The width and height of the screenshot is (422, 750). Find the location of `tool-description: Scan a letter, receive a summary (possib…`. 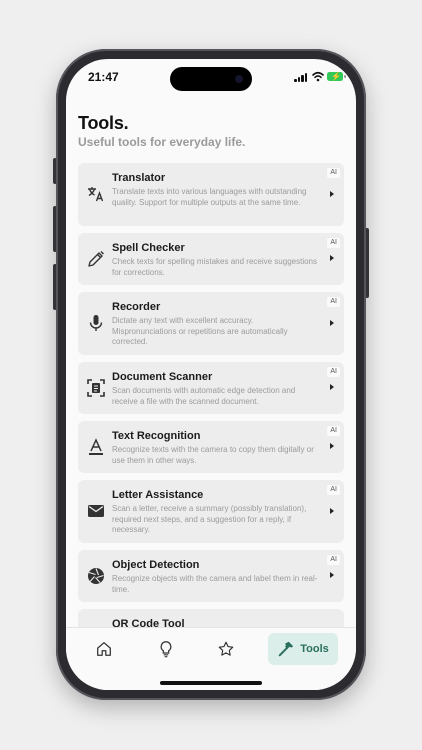

tool-description: Scan a letter, receive a summary (possib… is located at coordinates (209, 519).